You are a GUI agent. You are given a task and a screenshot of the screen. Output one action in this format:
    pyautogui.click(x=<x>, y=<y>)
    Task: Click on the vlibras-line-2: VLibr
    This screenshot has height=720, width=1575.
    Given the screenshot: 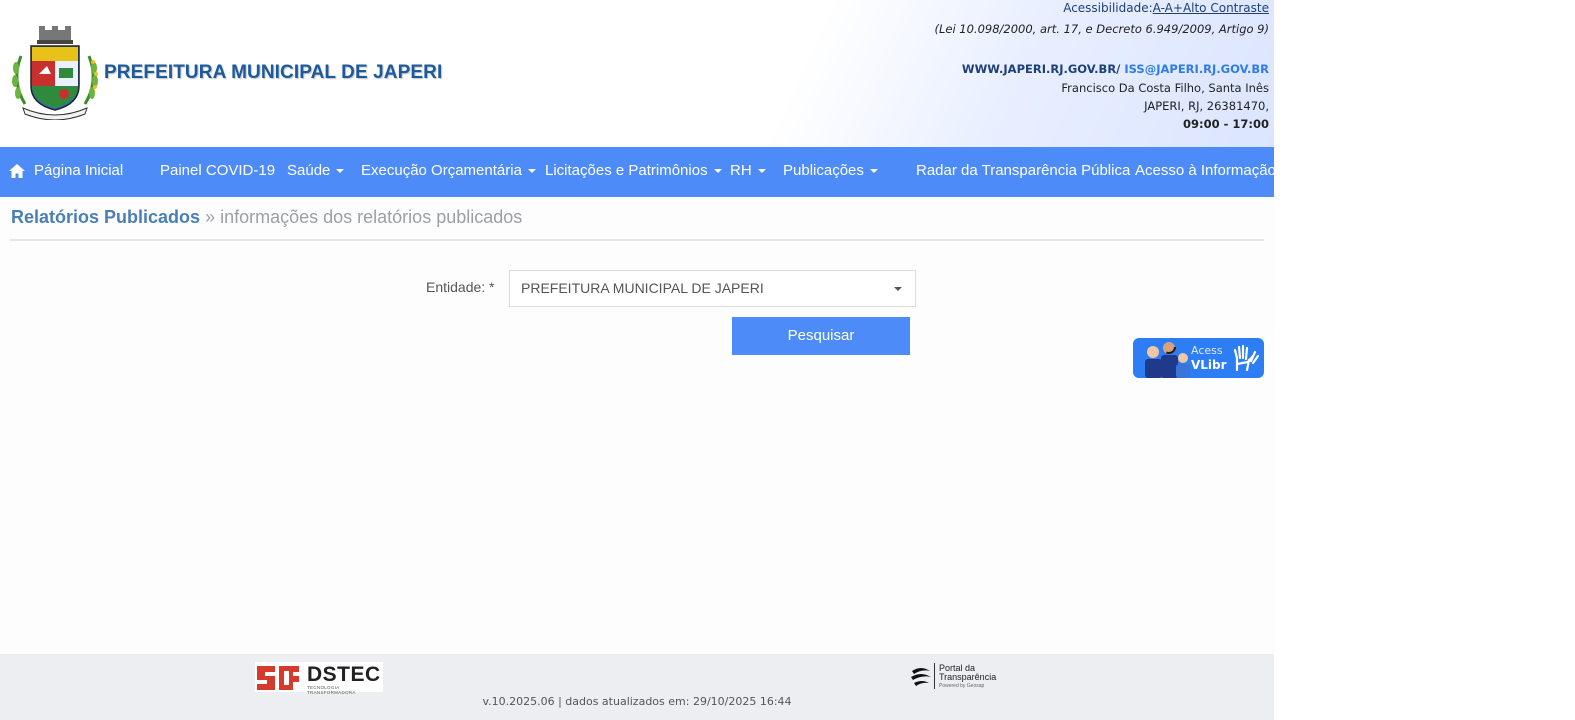 What is the action you would take?
    pyautogui.click(x=1209, y=365)
    